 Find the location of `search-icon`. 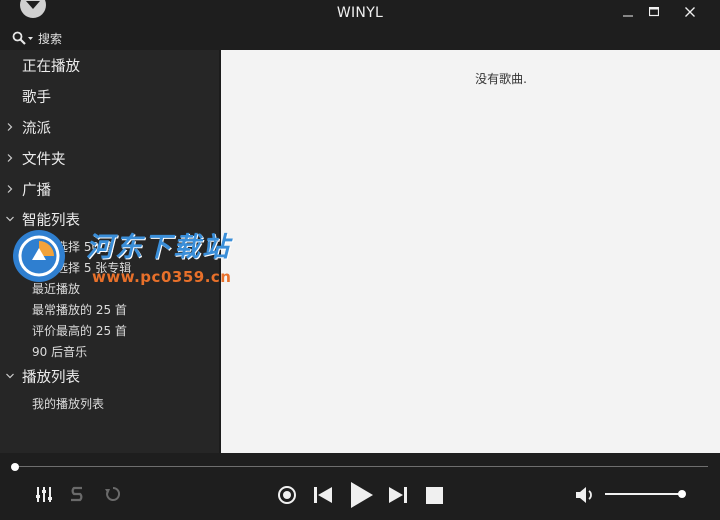

search-icon is located at coordinates (22, 38).